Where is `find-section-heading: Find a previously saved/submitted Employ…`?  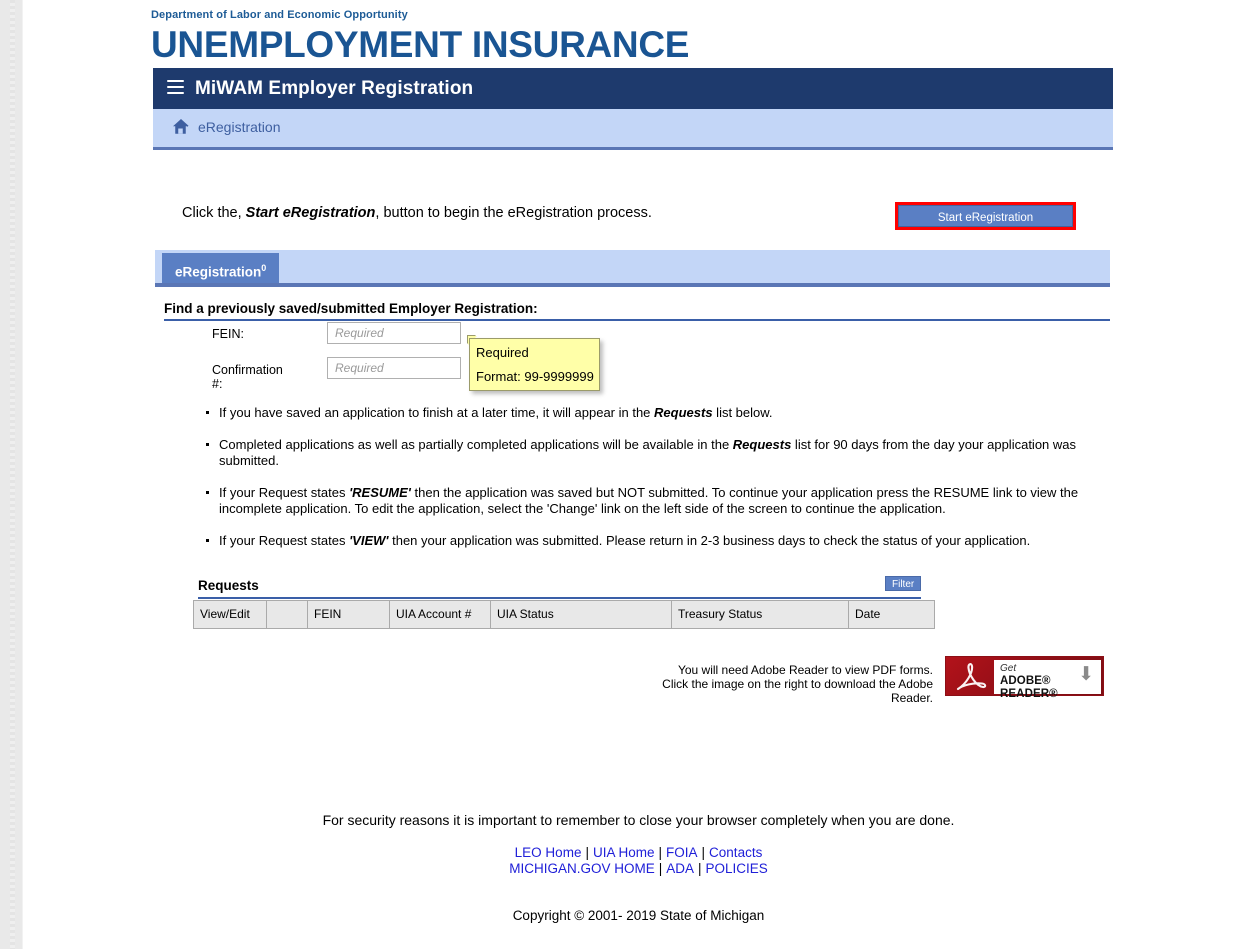
find-section-heading: Find a previously saved/submitted Employ… is located at coordinates (351, 308).